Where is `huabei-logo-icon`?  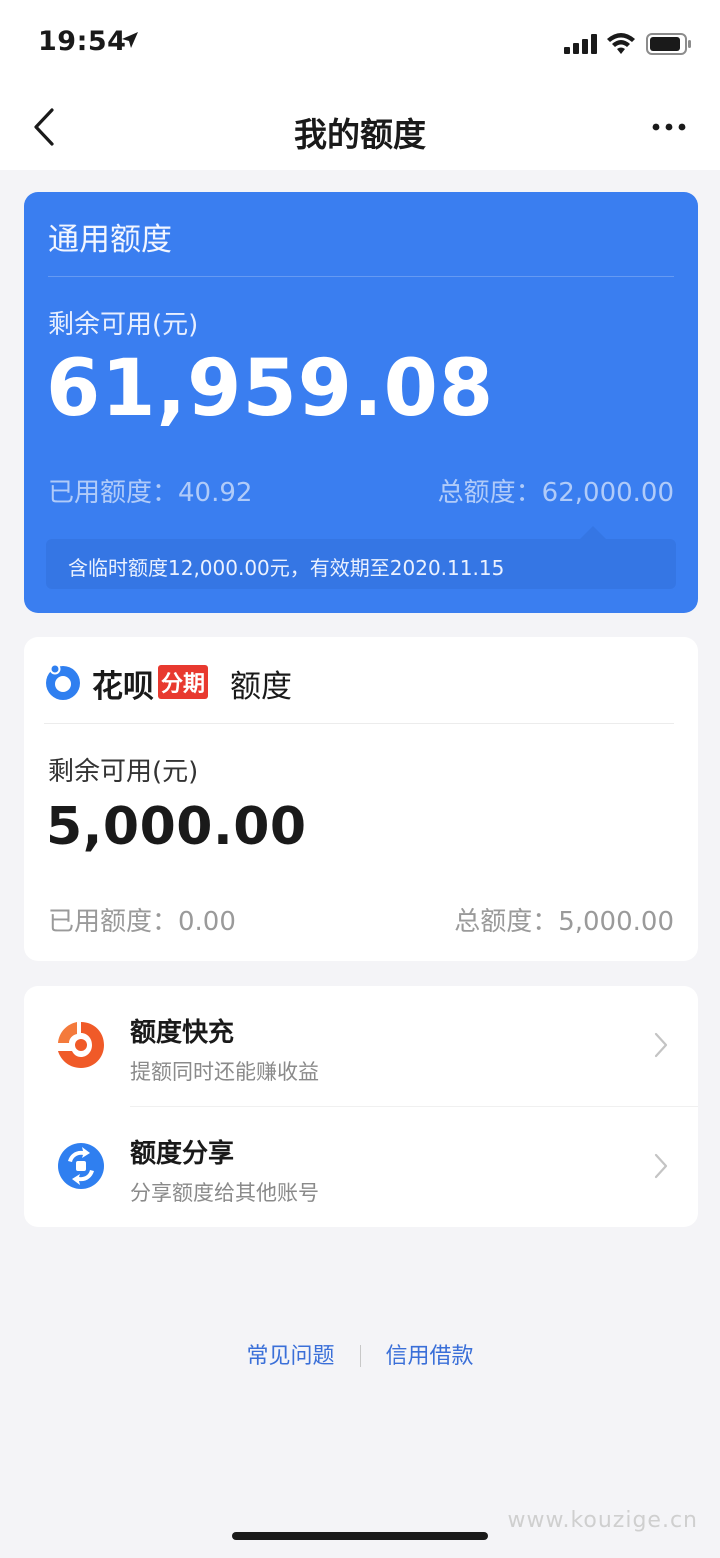
huabei-logo-icon is located at coordinates (63, 684).